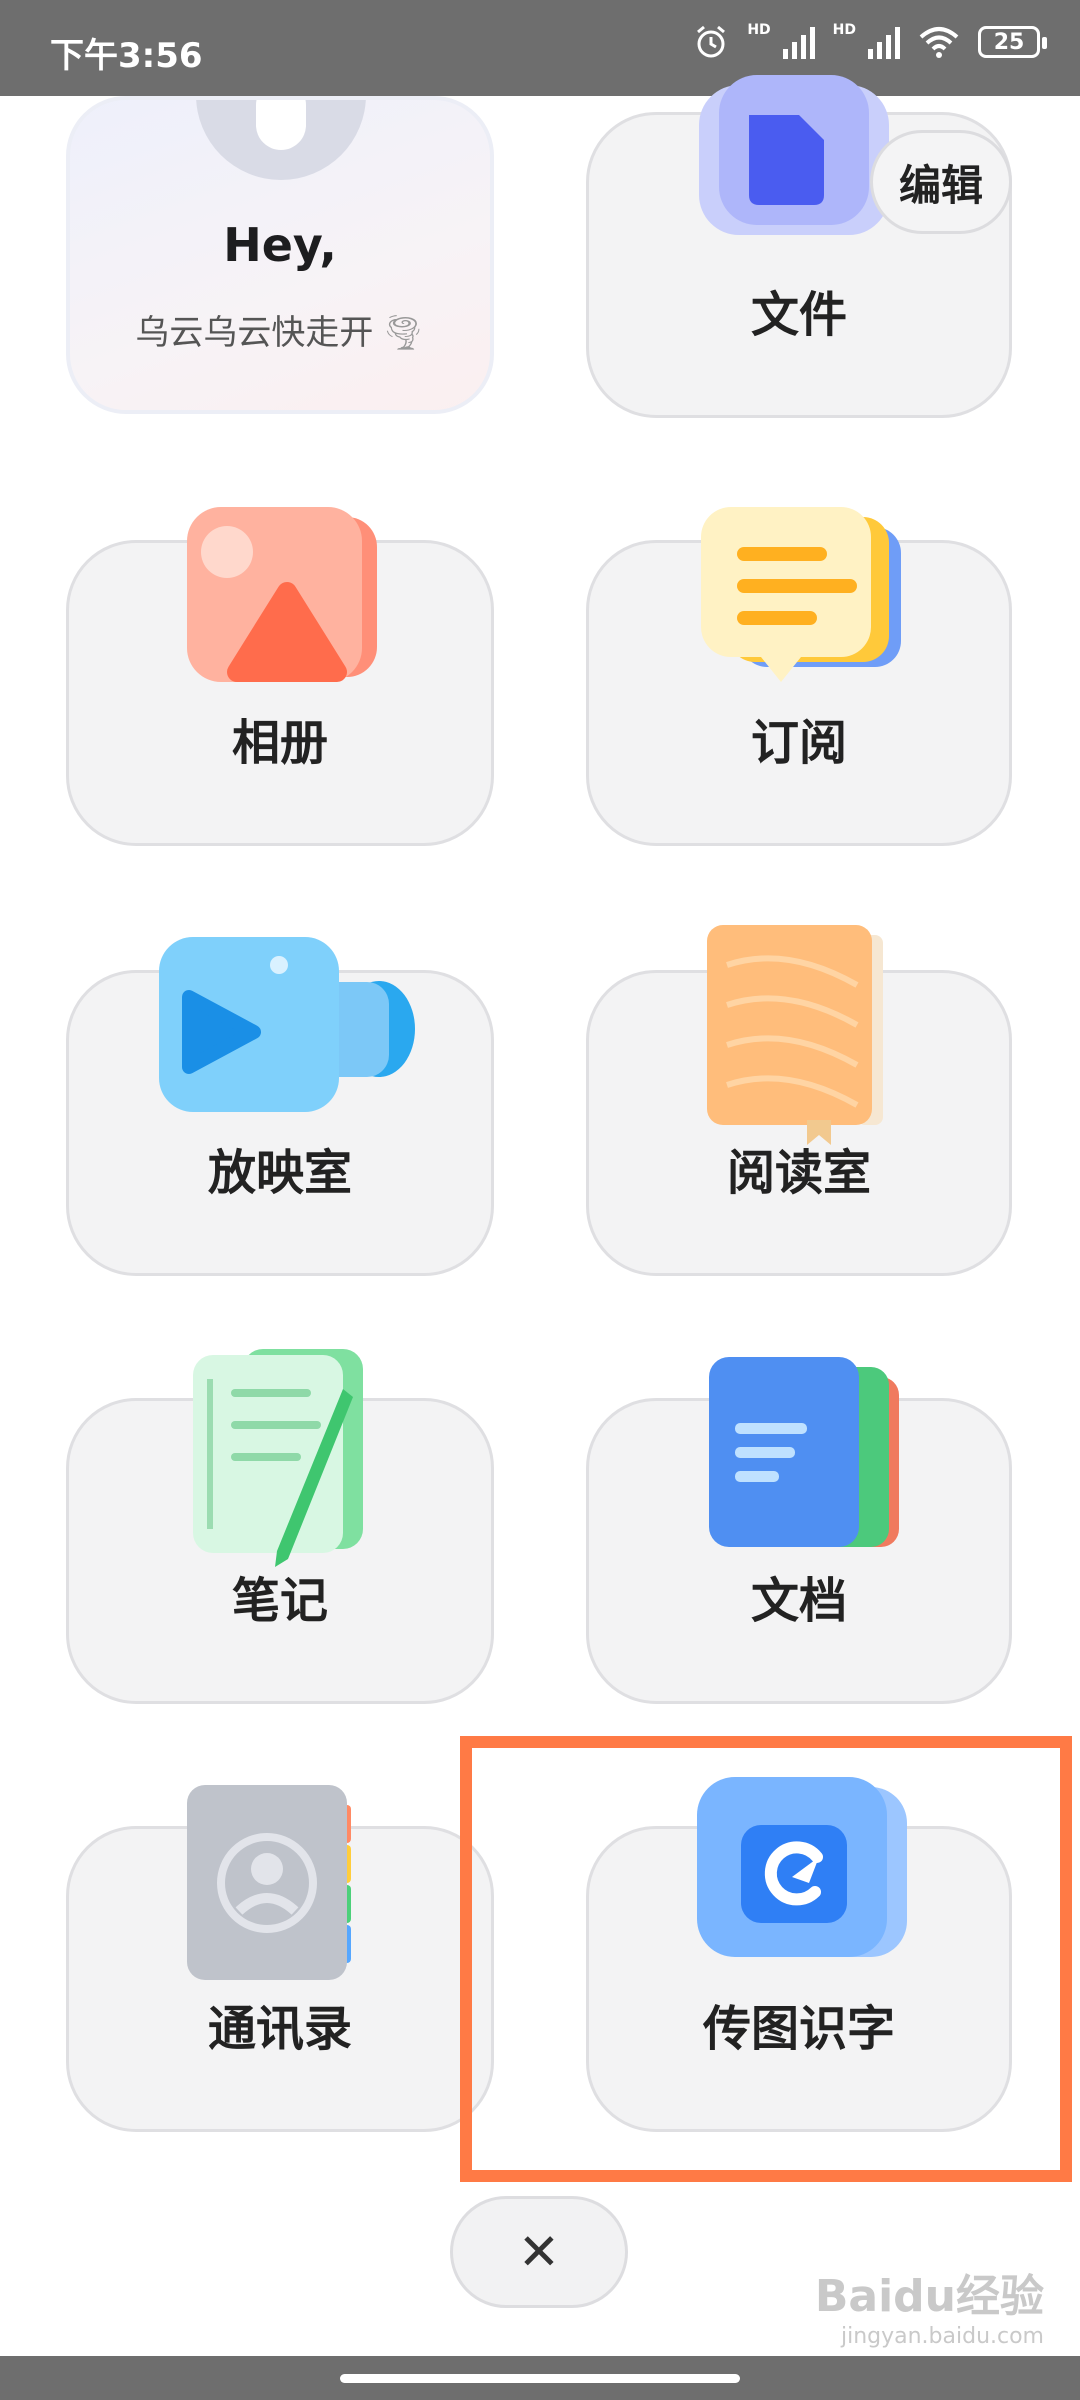 This screenshot has height=2400, width=1080. What do you see at coordinates (281, 140) in the screenshot?
I see `avatar` at bounding box center [281, 140].